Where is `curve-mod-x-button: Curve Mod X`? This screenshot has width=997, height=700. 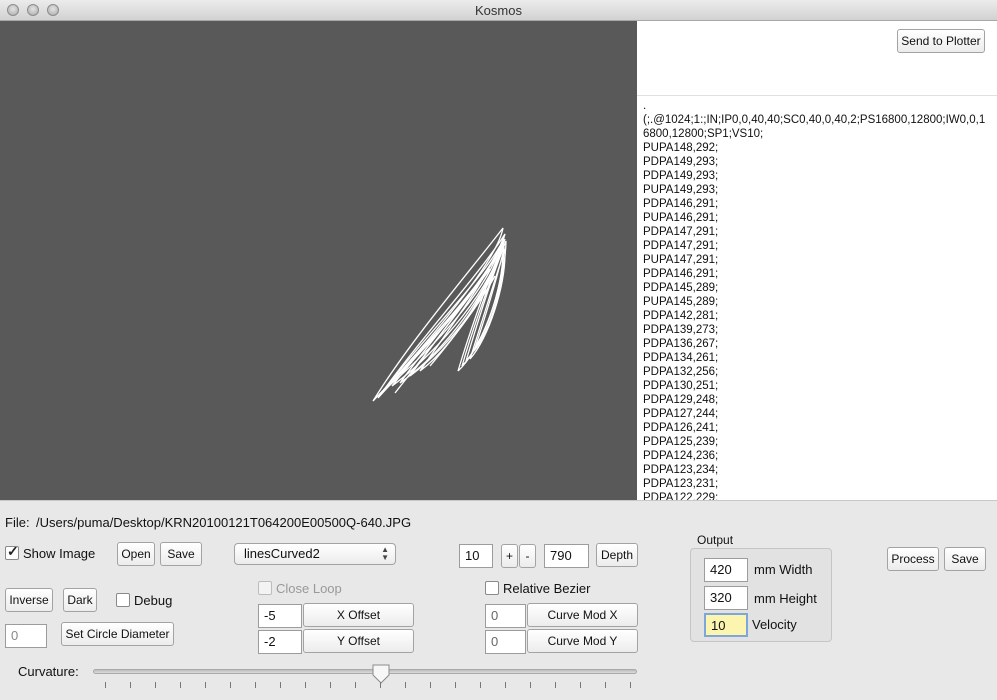
curve-mod-x-button: Curve Mod X is located at coordinates (582, 615).